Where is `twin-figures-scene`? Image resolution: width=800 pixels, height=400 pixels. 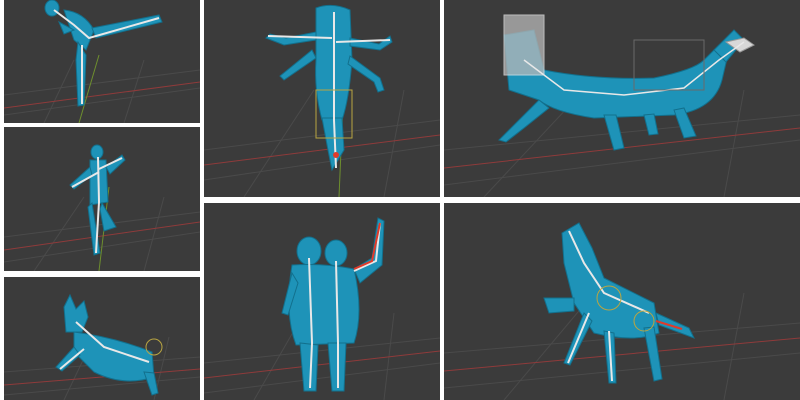 twin-figures-scene is located at coordinates (322, 308).